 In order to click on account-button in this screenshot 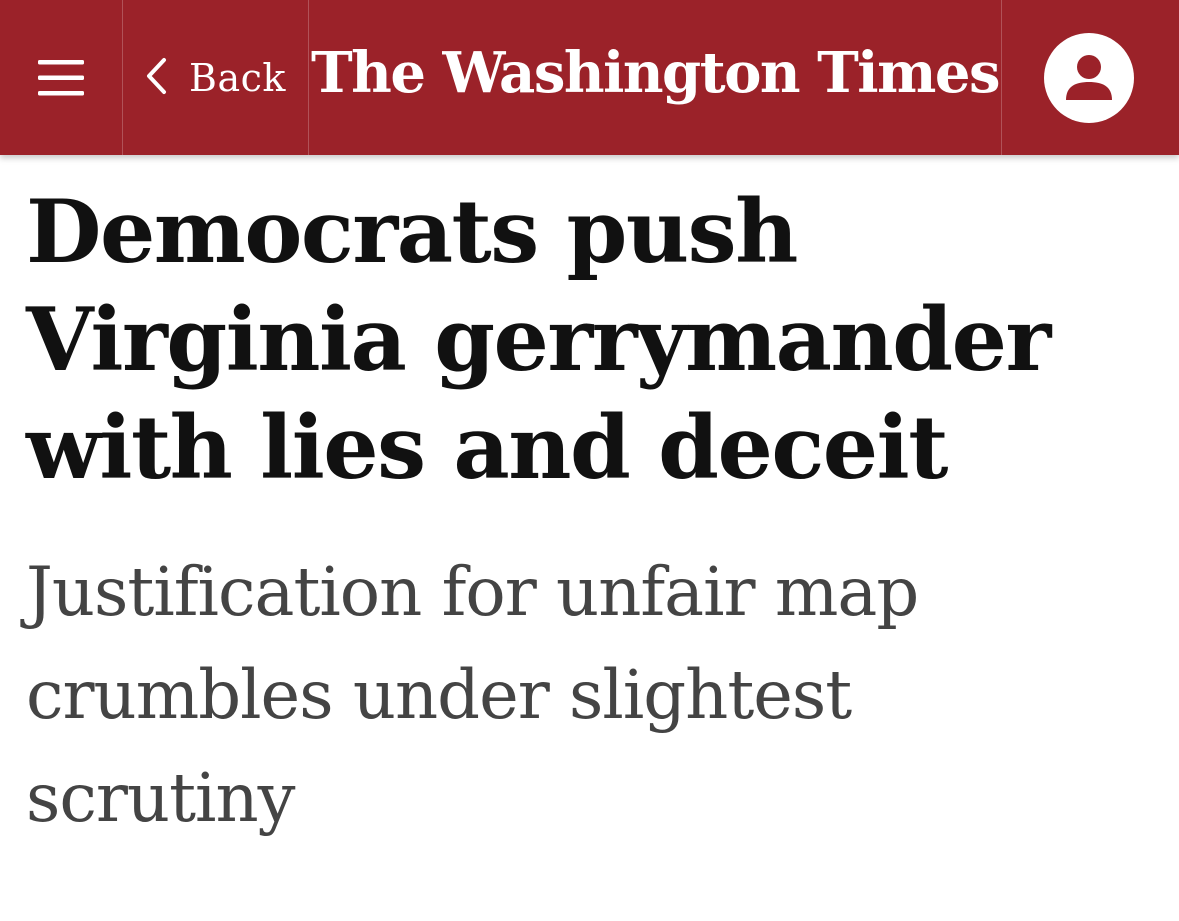, I will do `click(1090, 77)`.